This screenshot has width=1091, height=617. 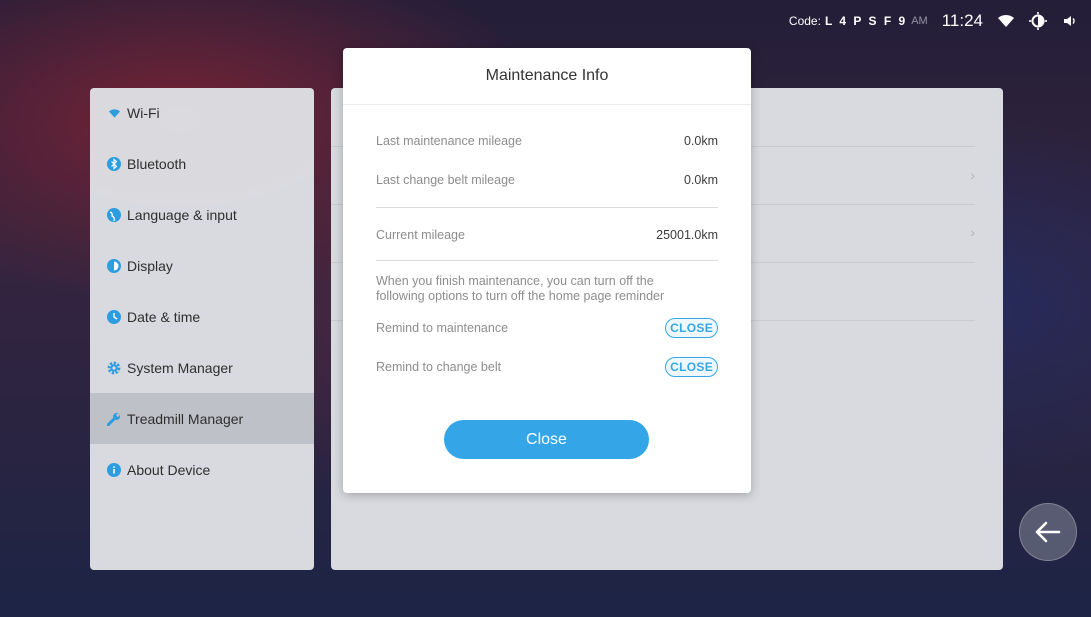 What do you see at coordinates (202, 163) in the screenshot?
I see `sidebar-item-bluetooth: Bluetooth` at bounding box center [202, 163].